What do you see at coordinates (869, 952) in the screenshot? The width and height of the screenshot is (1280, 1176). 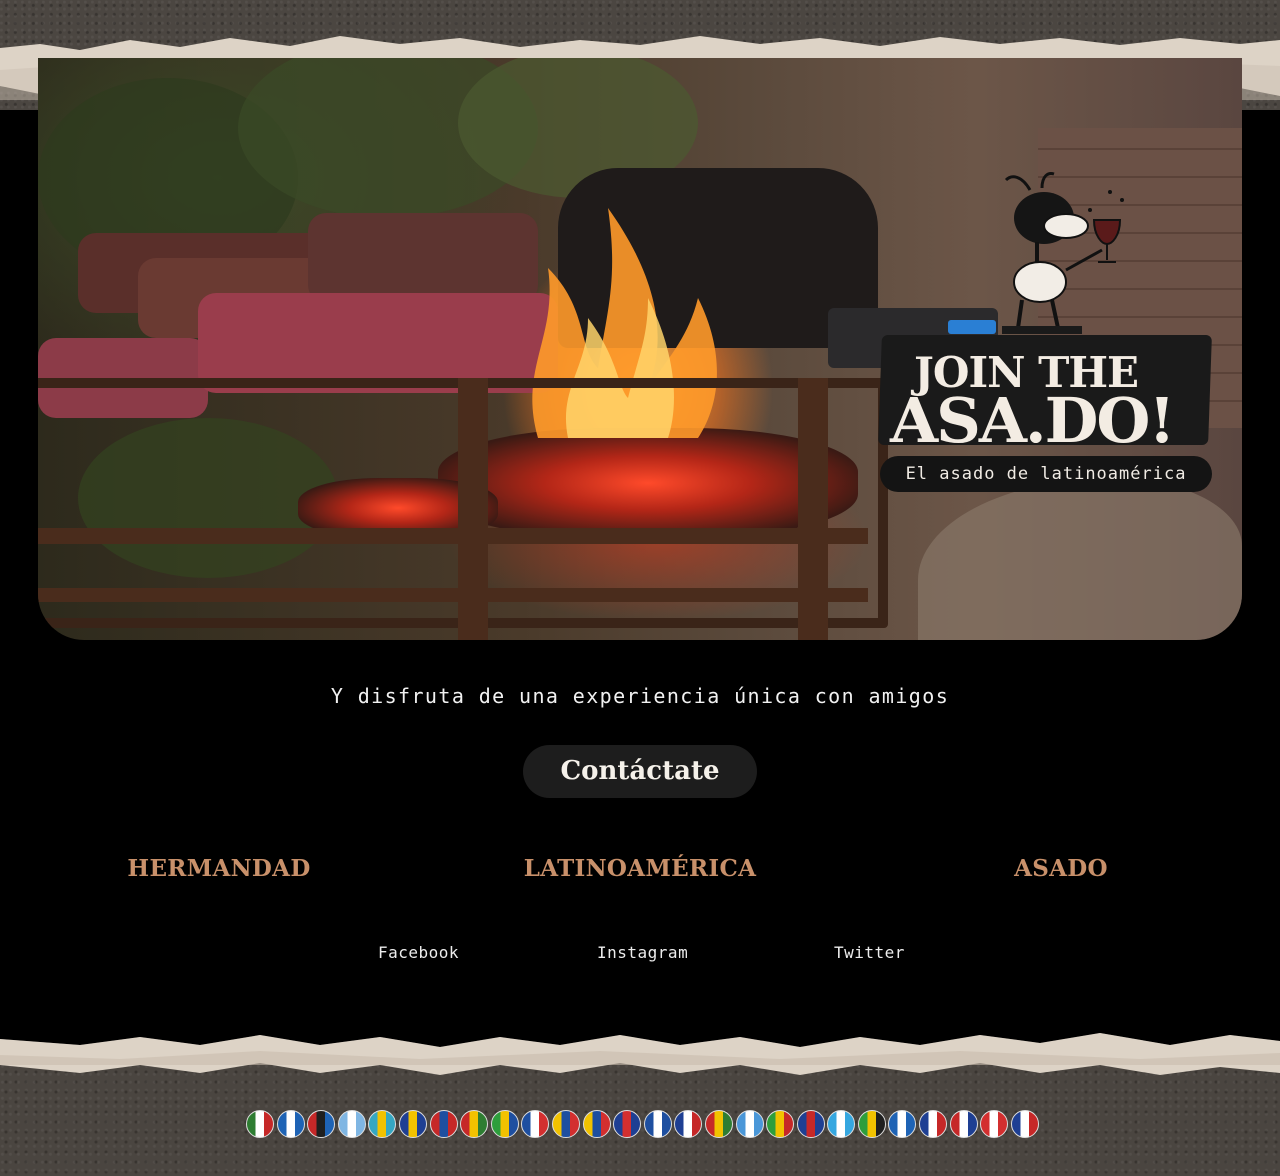 I see `twitter-link: Twitter` at bounding box center [869, 952].